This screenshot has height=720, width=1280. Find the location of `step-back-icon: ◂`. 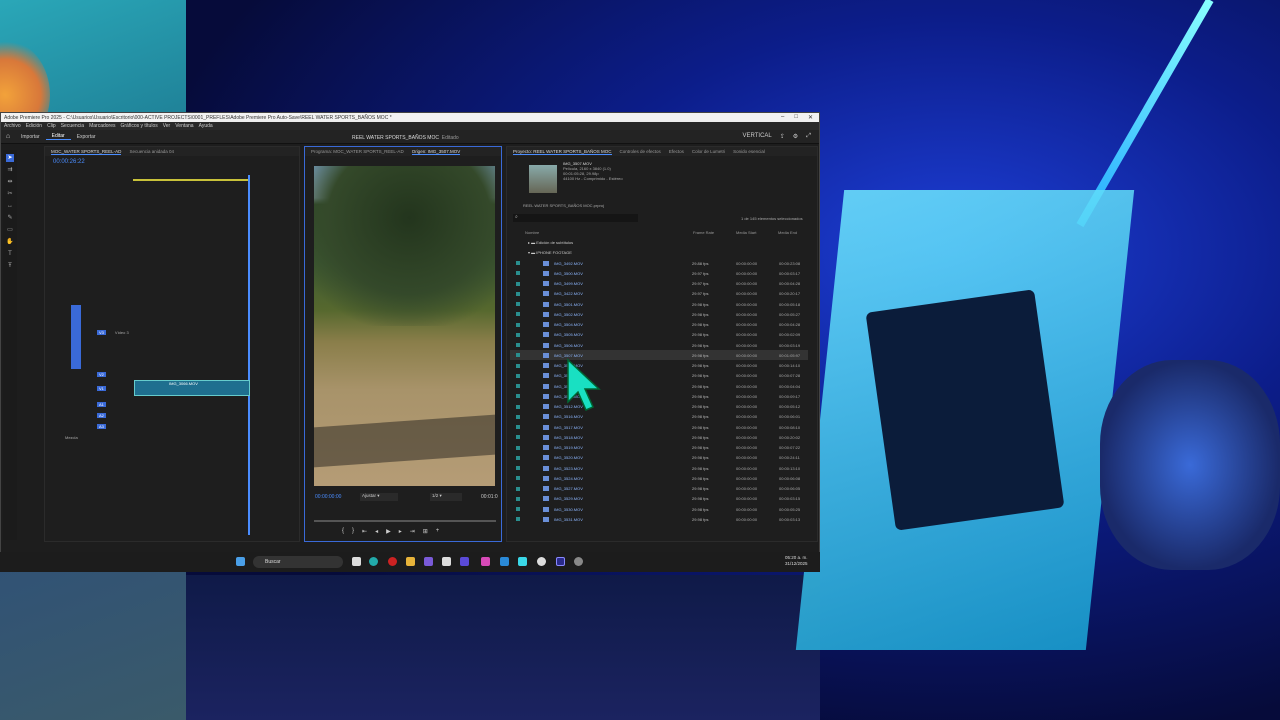

step-back-icon: ◂ is located at coordinates (376, 531).